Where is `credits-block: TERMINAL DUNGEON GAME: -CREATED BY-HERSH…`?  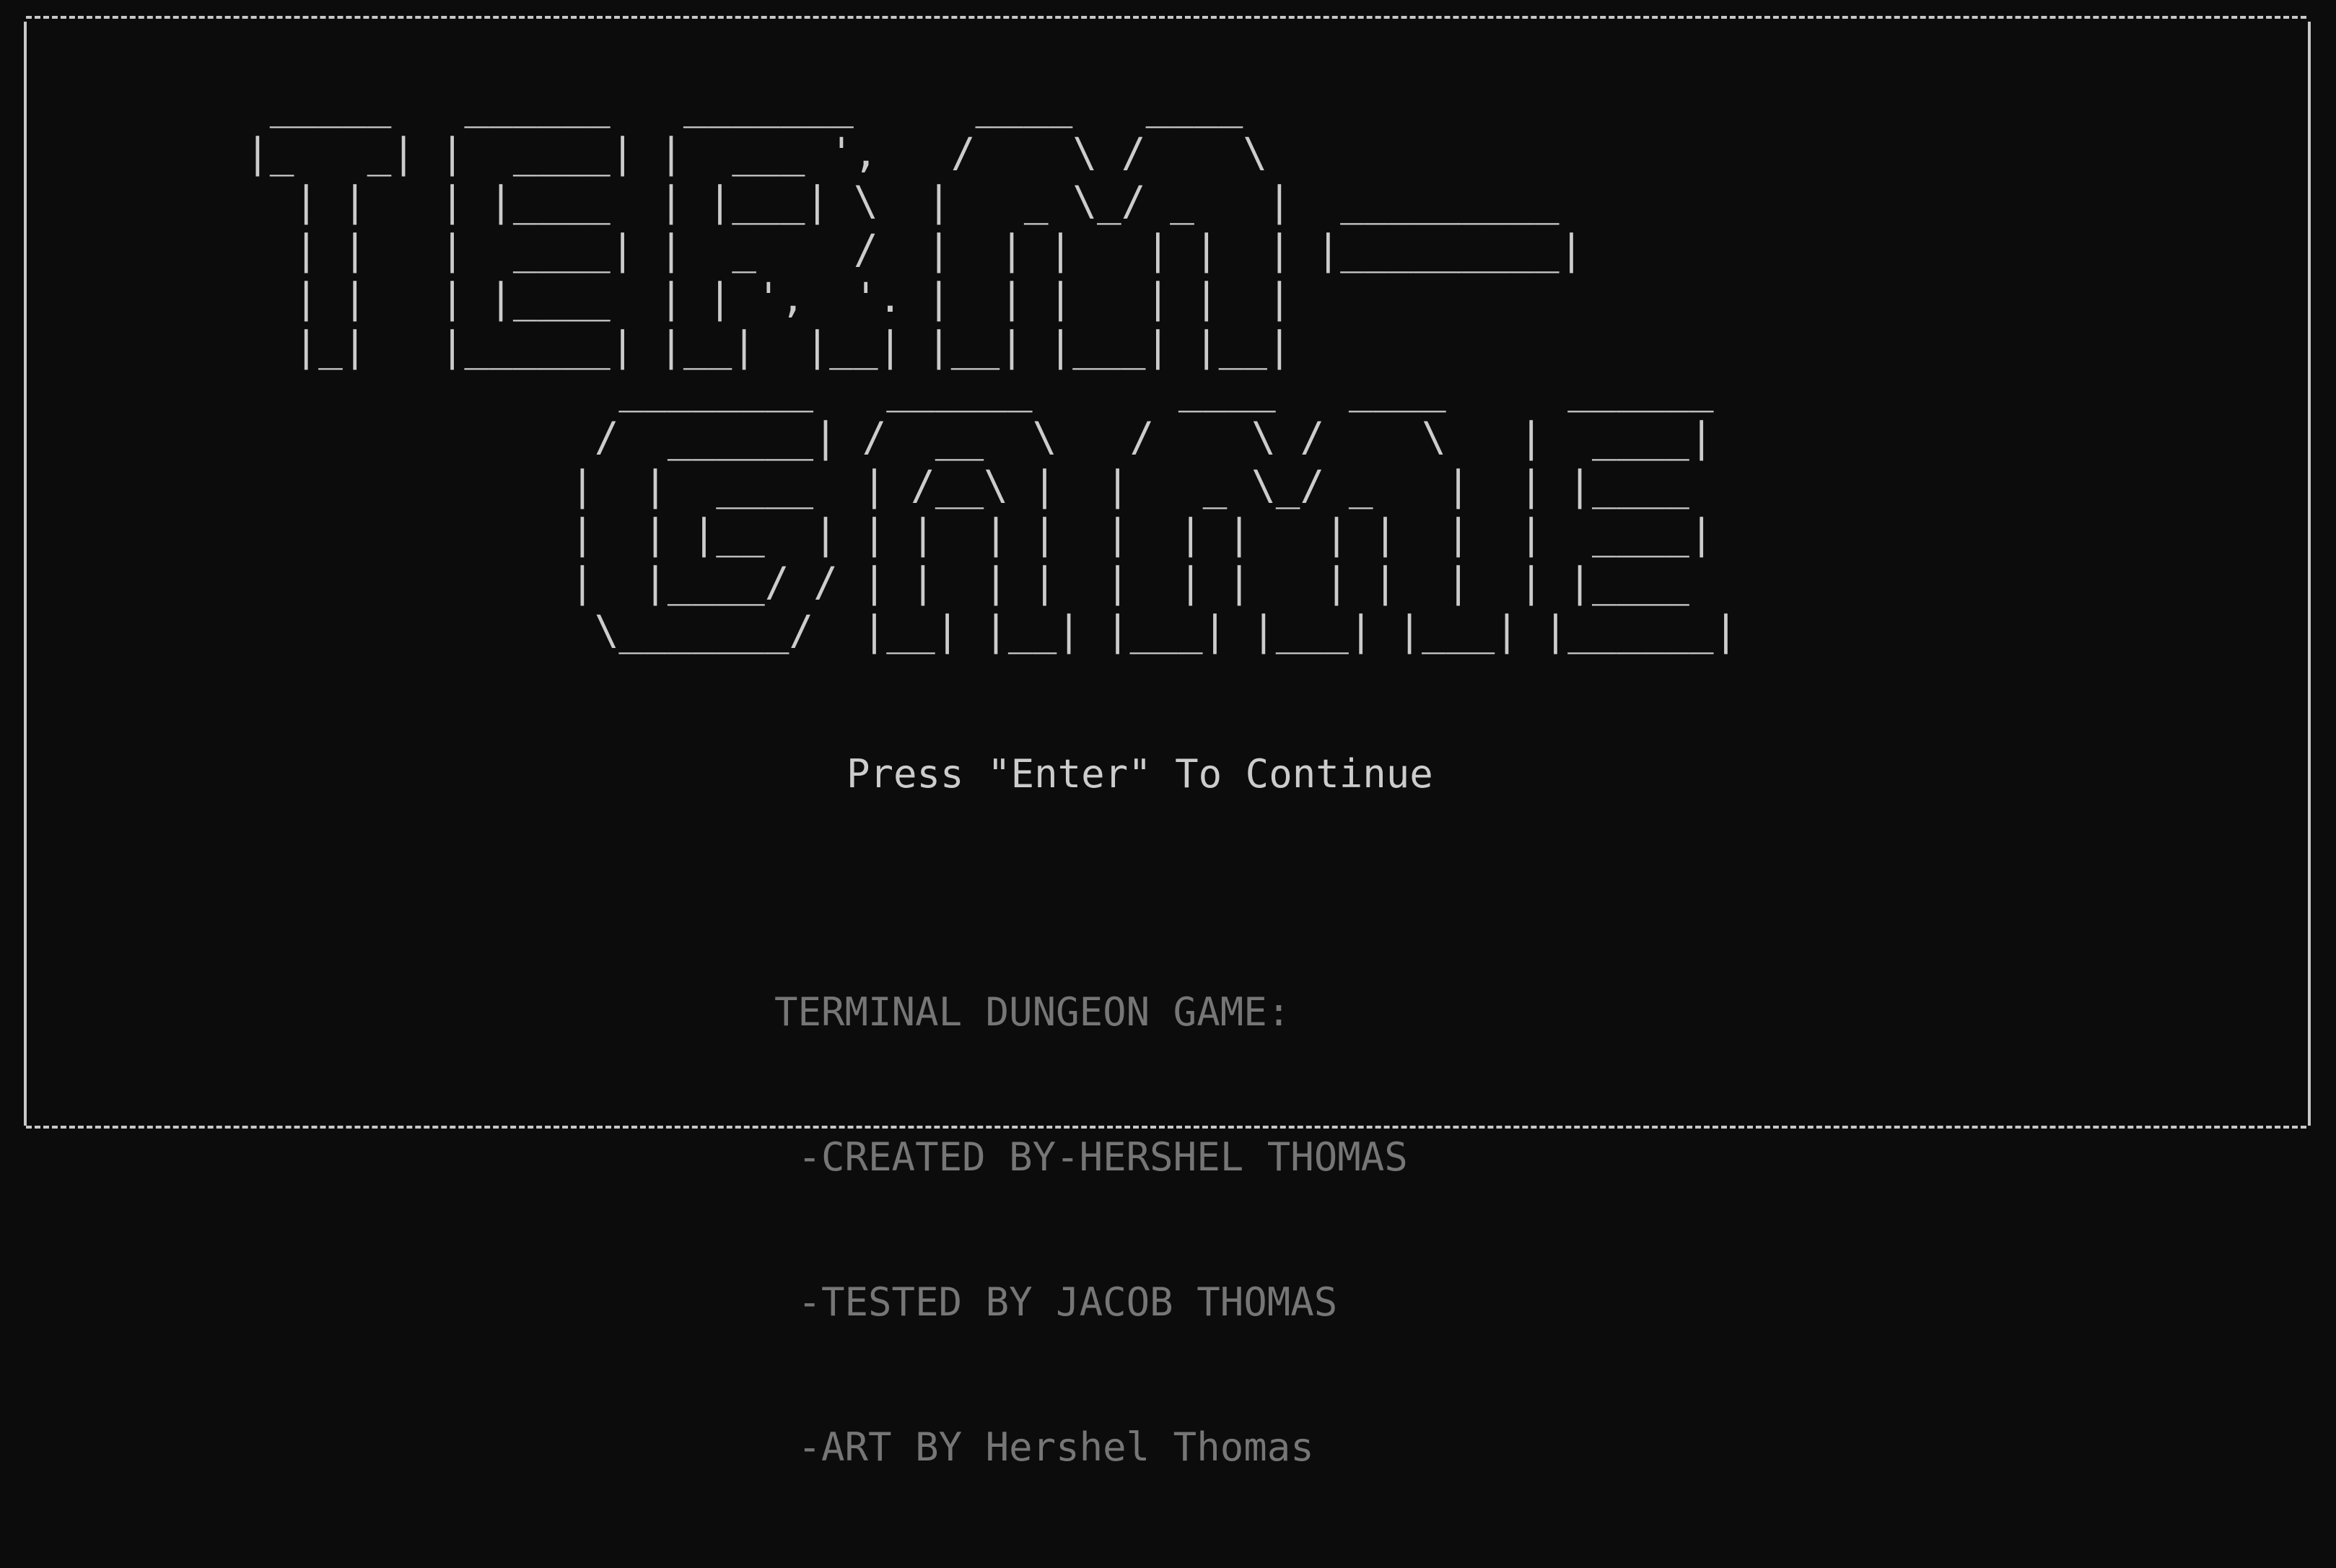 credits-block: TERMINAL DUNGEON GAME: -CREATED BY-HERSH… is located at coordinates (1091, 1229).